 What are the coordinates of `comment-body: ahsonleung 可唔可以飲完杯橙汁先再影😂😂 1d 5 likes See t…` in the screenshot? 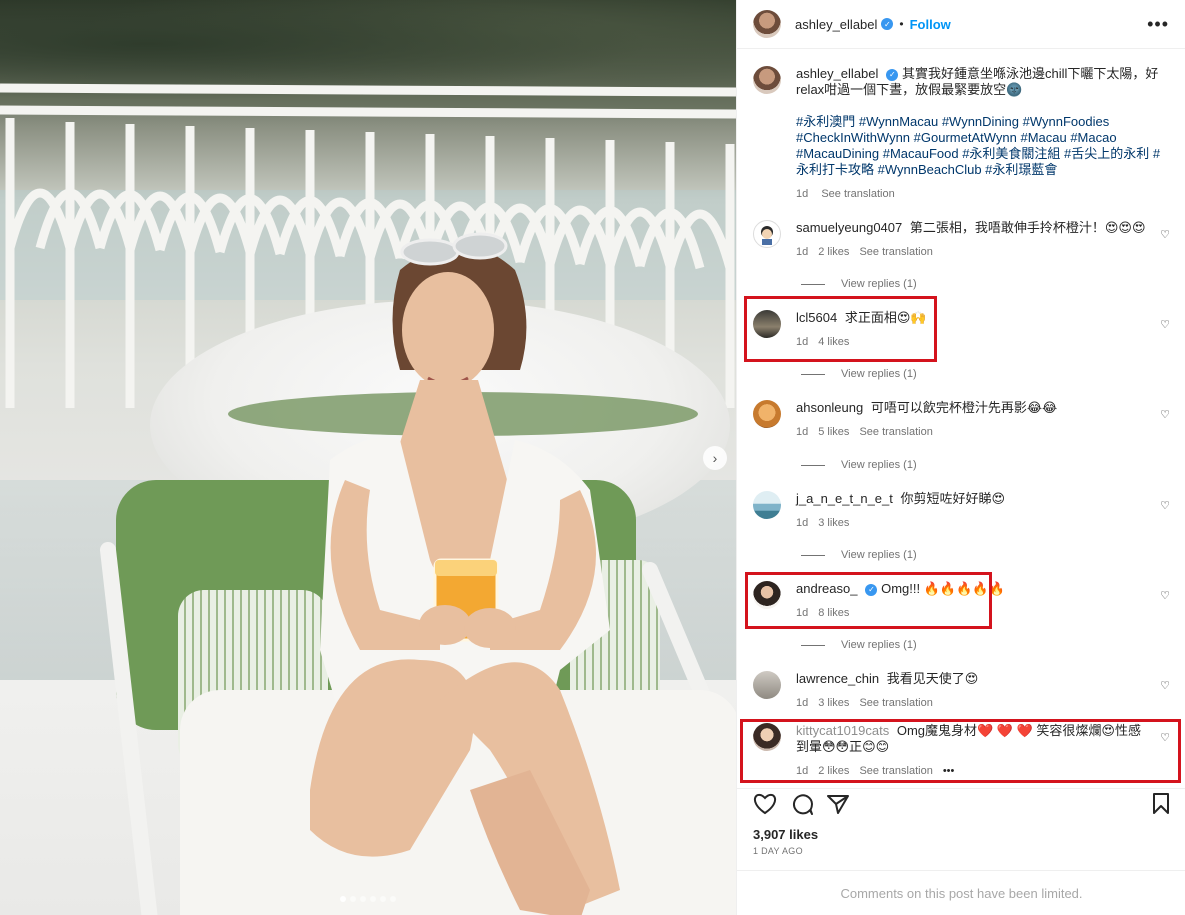 It's located at (983, 420).